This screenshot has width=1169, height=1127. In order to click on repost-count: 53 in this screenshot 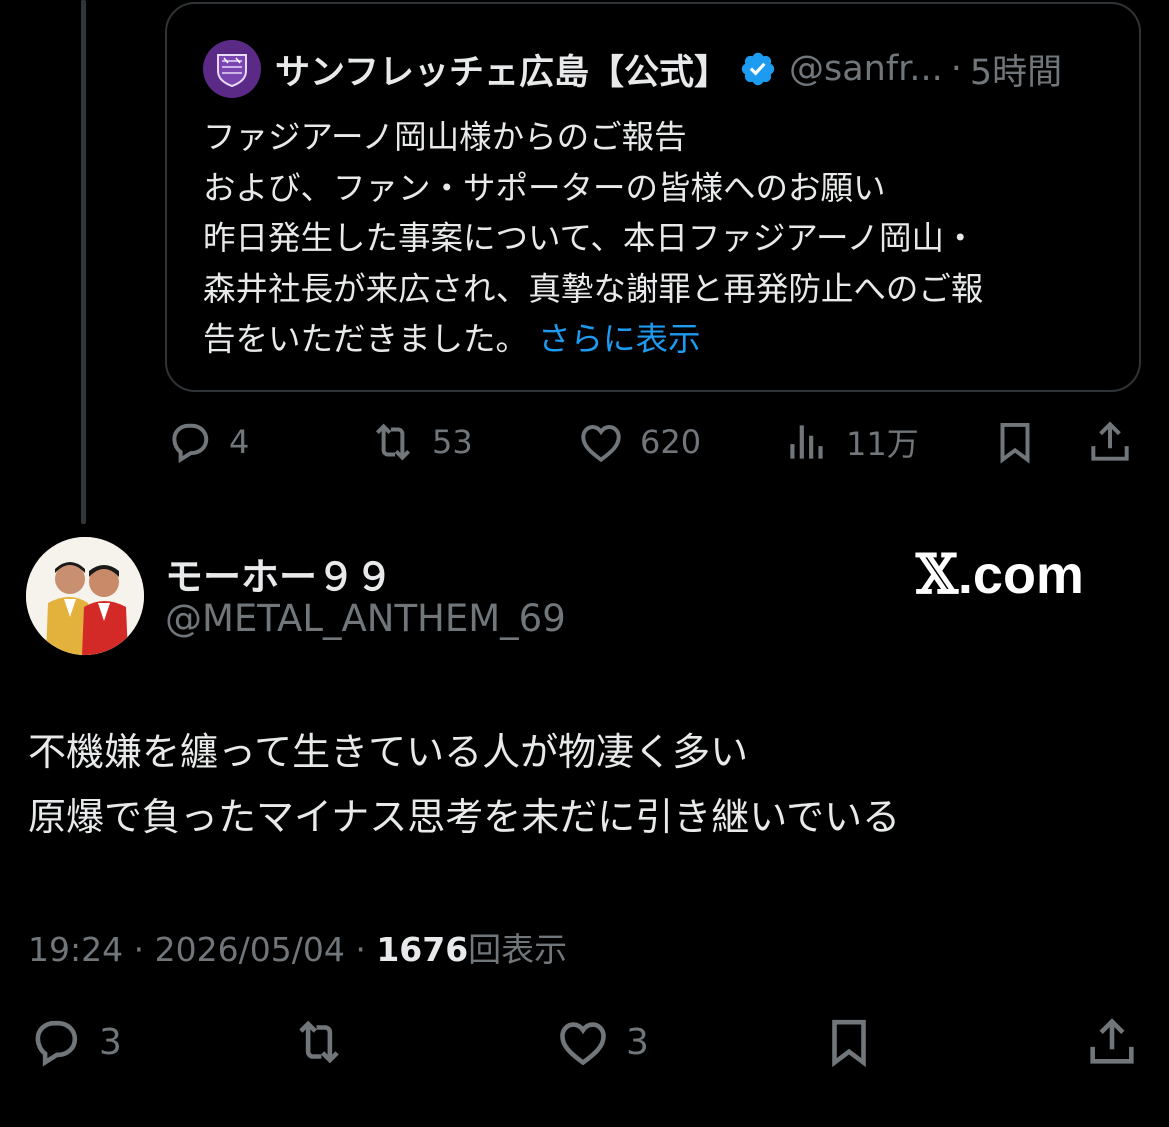, I will do `click(452, 442)`.